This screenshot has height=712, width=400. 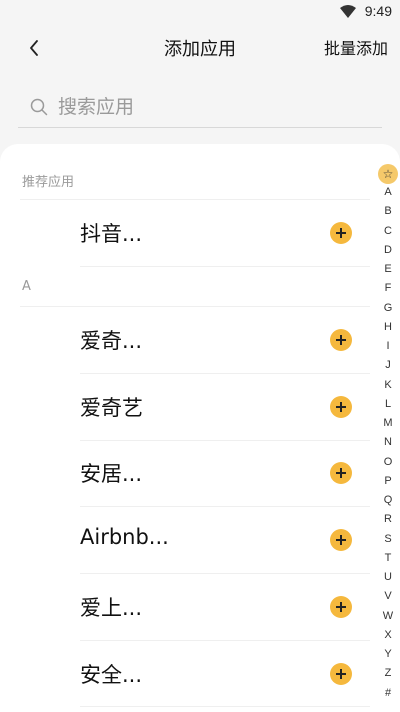 What do you see at coordinates (378, 11) in the screenshot?
I see `status-time: 9:49` at bounding box center [378, 11].